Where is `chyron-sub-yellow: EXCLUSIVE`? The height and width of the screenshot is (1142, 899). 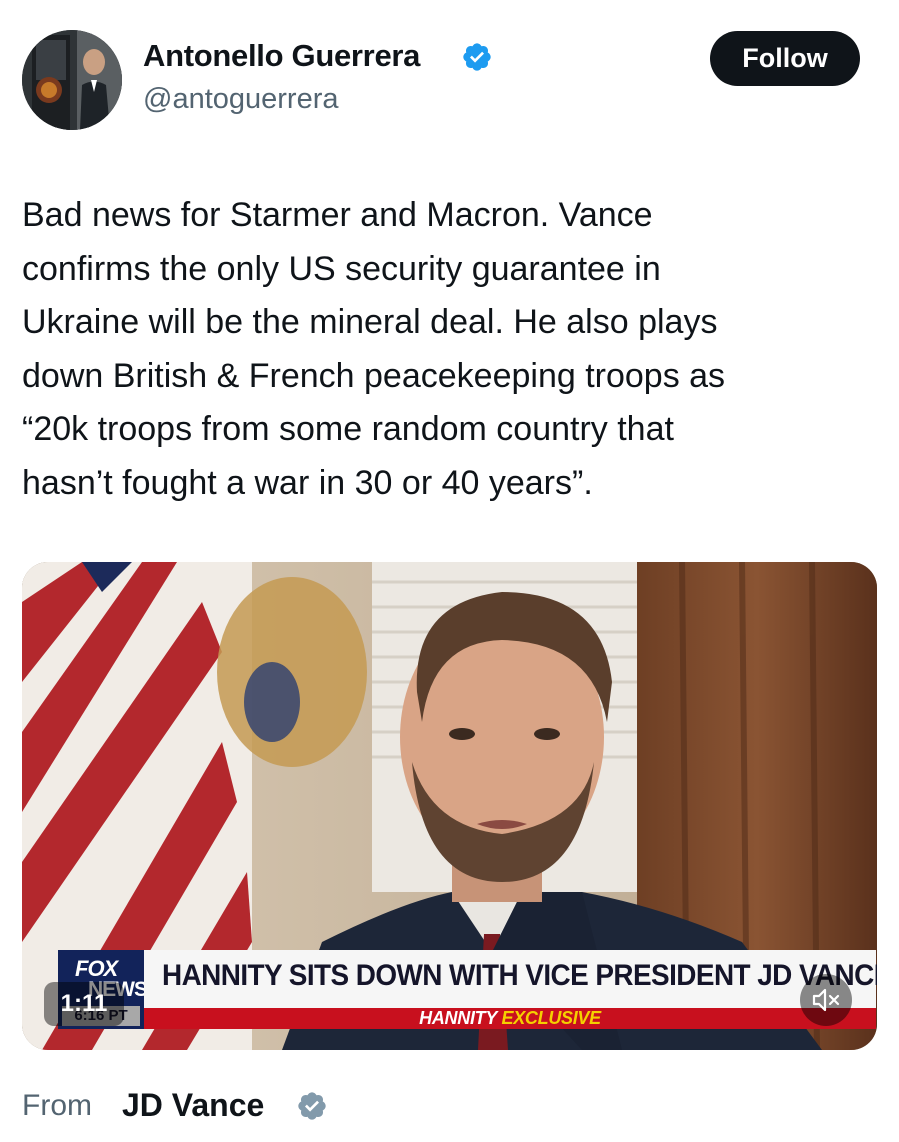 chyron-sub-yellow: EXCLUSIVE is located at coordinates (551, 1018).